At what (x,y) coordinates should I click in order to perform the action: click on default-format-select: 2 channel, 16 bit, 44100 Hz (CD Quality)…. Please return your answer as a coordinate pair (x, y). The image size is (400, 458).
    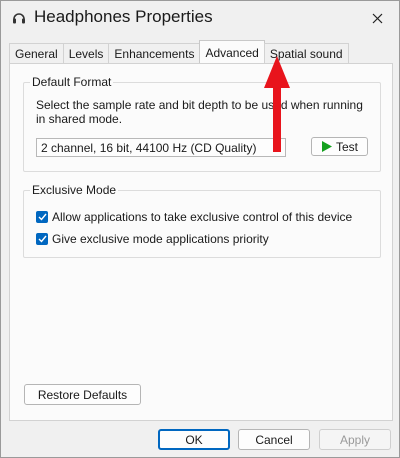
    Looking at the image, I should click on (161, 147).